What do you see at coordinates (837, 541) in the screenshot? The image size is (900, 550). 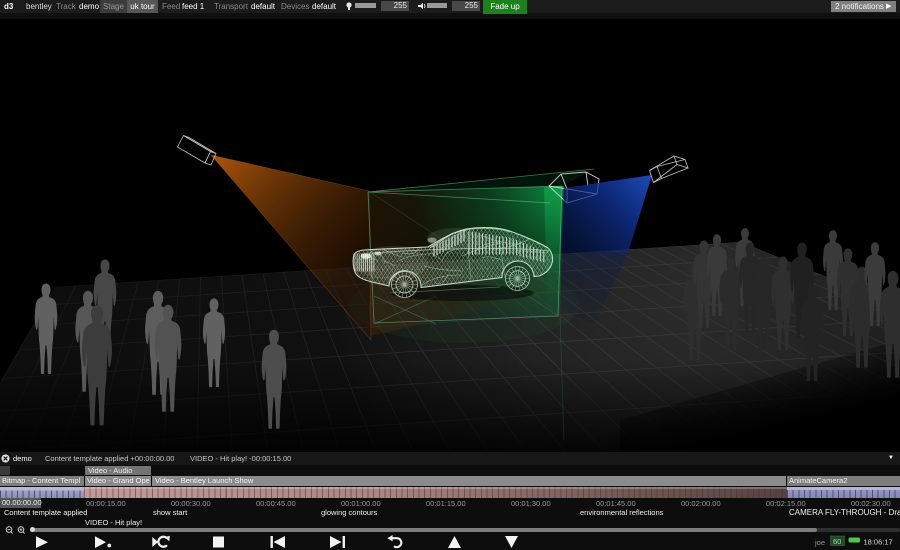 I see `svg-text: 60` at bounding box center [837, 541].